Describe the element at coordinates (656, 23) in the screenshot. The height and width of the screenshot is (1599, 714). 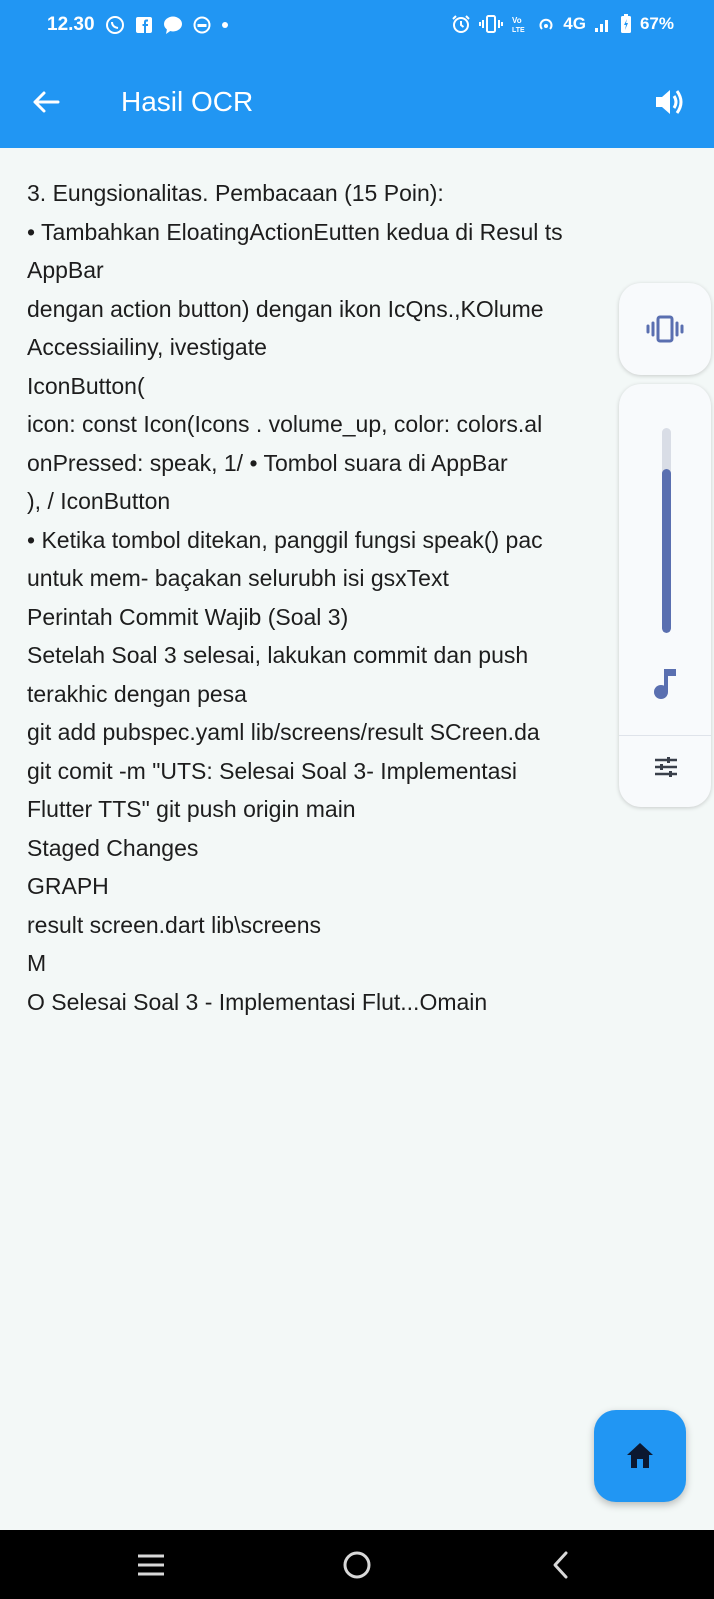
I see `battery-percent: 67%` at that location.